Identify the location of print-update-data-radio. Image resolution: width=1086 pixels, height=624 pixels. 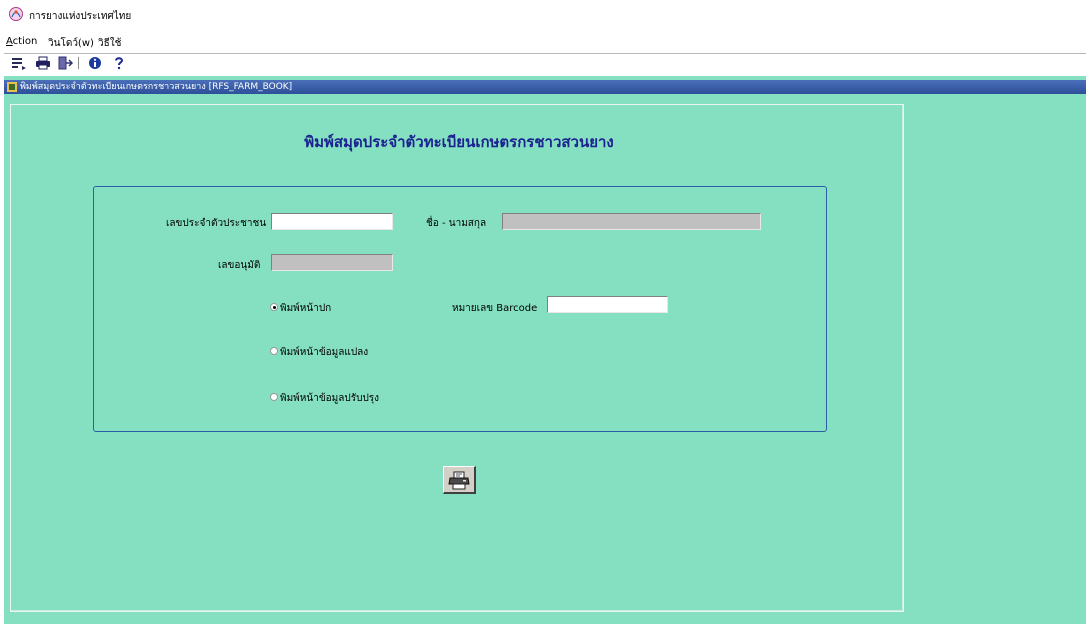
(274, 397).